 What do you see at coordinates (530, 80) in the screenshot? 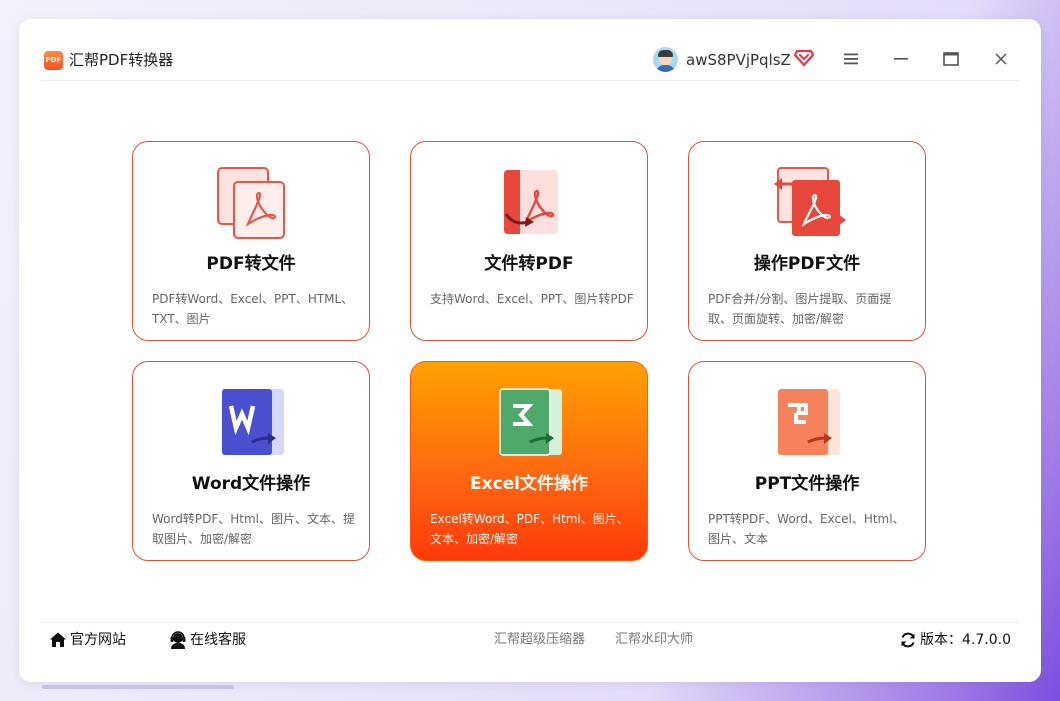
I see `header-divider` at bounding box center [530, 80].